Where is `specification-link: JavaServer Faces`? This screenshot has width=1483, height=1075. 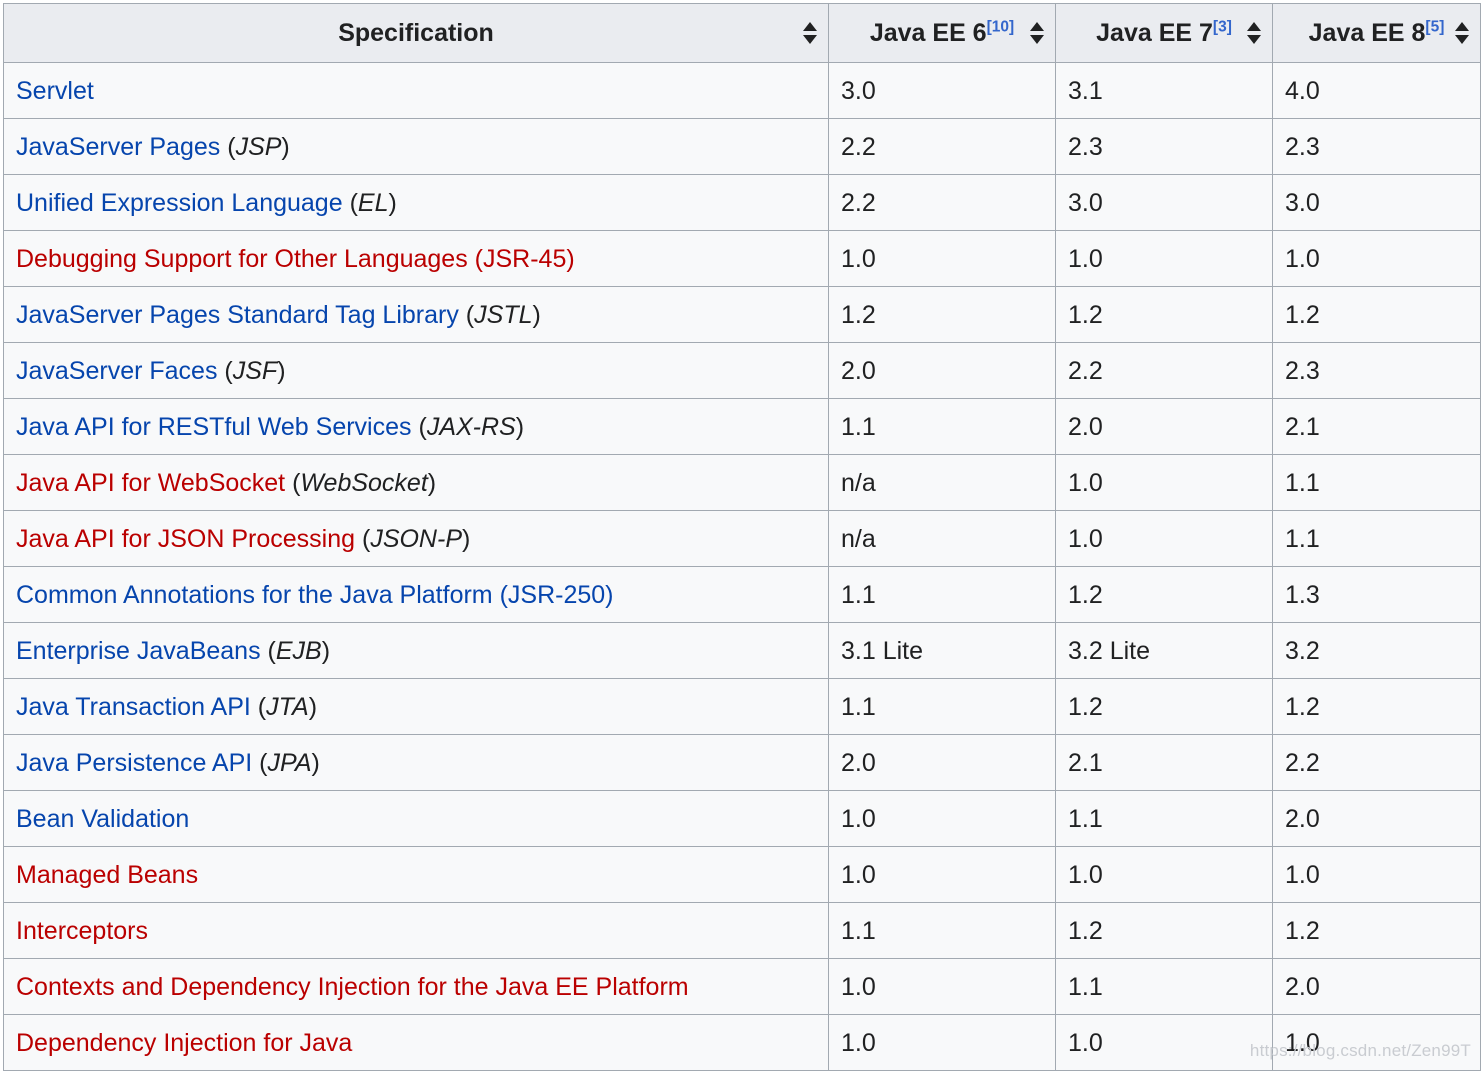
specification-link: JavaServer Faces is located at coordinates (116, 371).